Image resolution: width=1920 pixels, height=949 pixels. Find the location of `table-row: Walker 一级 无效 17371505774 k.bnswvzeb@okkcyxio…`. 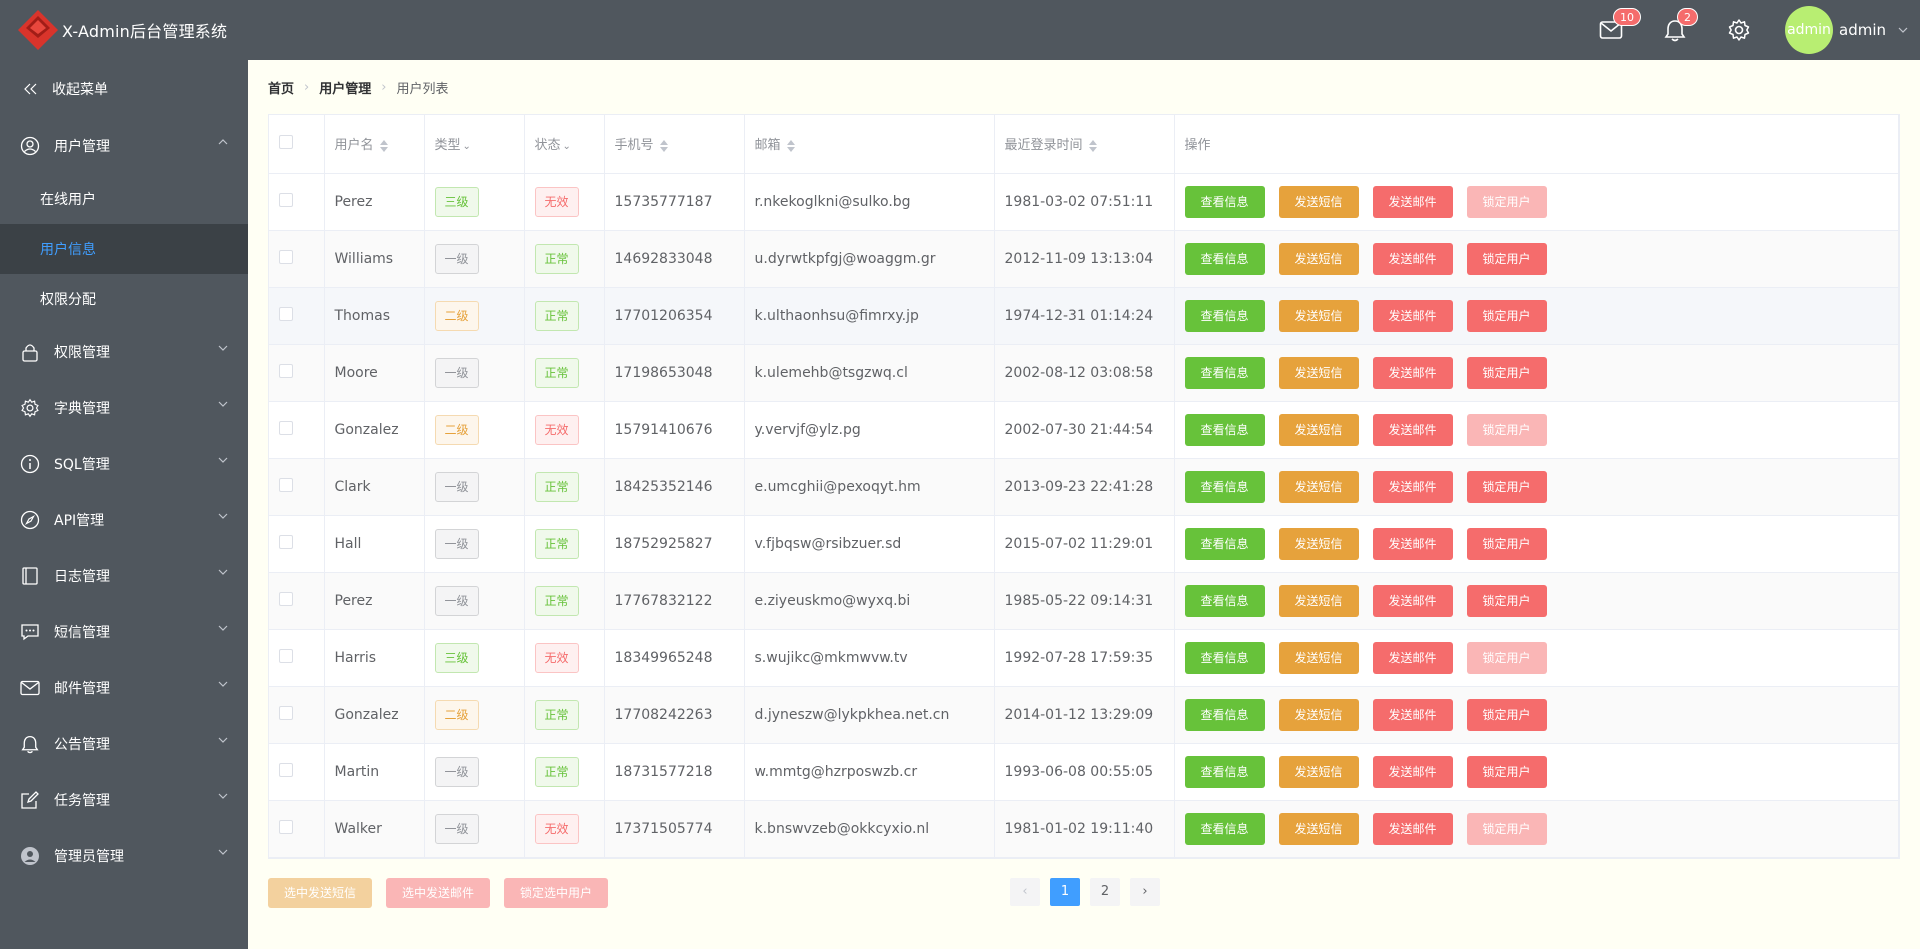

table-row: Walker 一级 无效 17371505774 k.bnswvzeb@okkcyxio… is located at coordinates (1084, 829).